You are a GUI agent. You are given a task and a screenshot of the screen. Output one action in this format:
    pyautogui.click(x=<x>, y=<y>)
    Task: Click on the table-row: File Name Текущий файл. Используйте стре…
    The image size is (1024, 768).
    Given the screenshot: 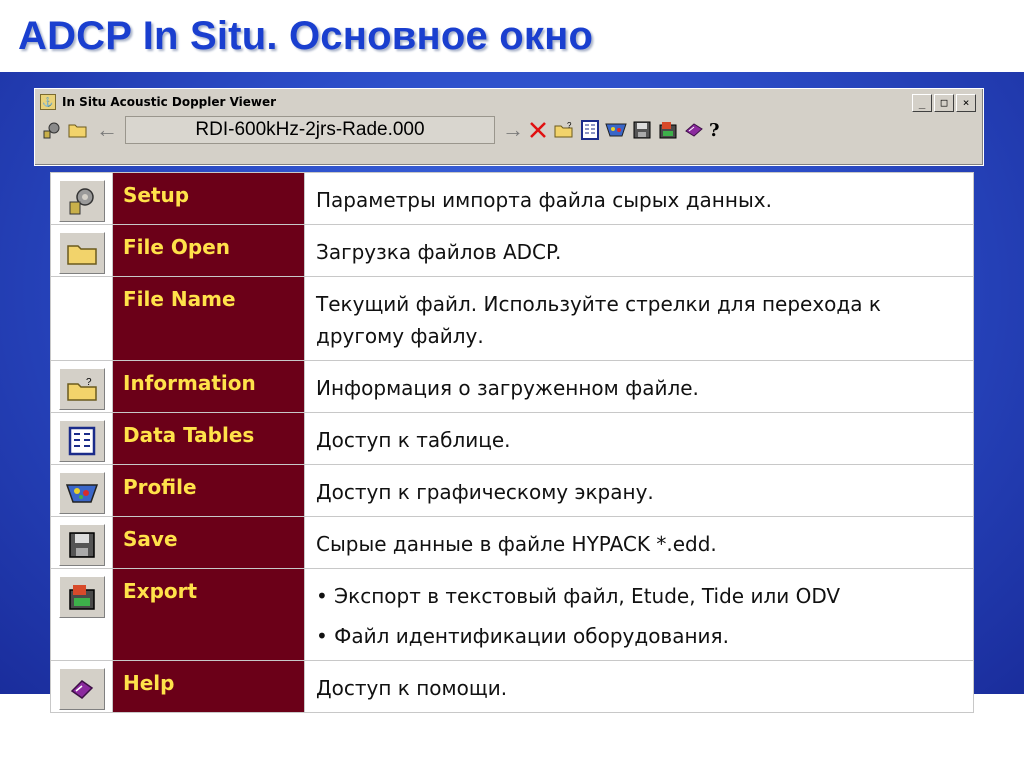 What is the action you would take?
    pyautogui.click(x=512, y=318)
    